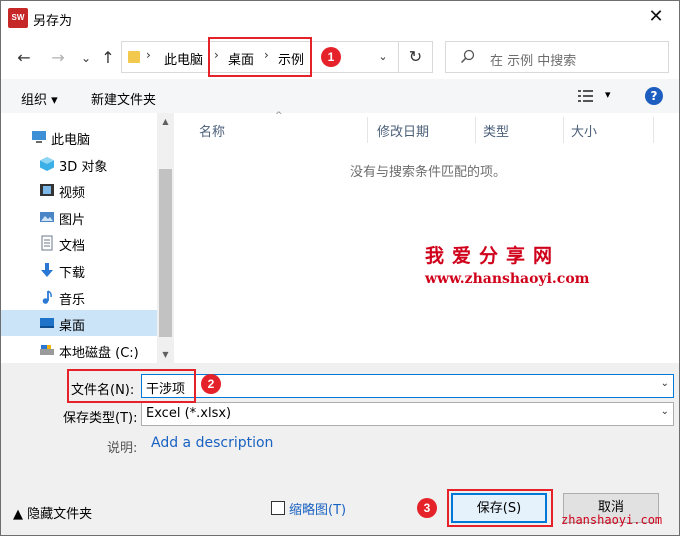  What do you see at coordinates (584, 130) in the screenshot?
I see `column-header-size: 大小` at bounding box center [584, 130].